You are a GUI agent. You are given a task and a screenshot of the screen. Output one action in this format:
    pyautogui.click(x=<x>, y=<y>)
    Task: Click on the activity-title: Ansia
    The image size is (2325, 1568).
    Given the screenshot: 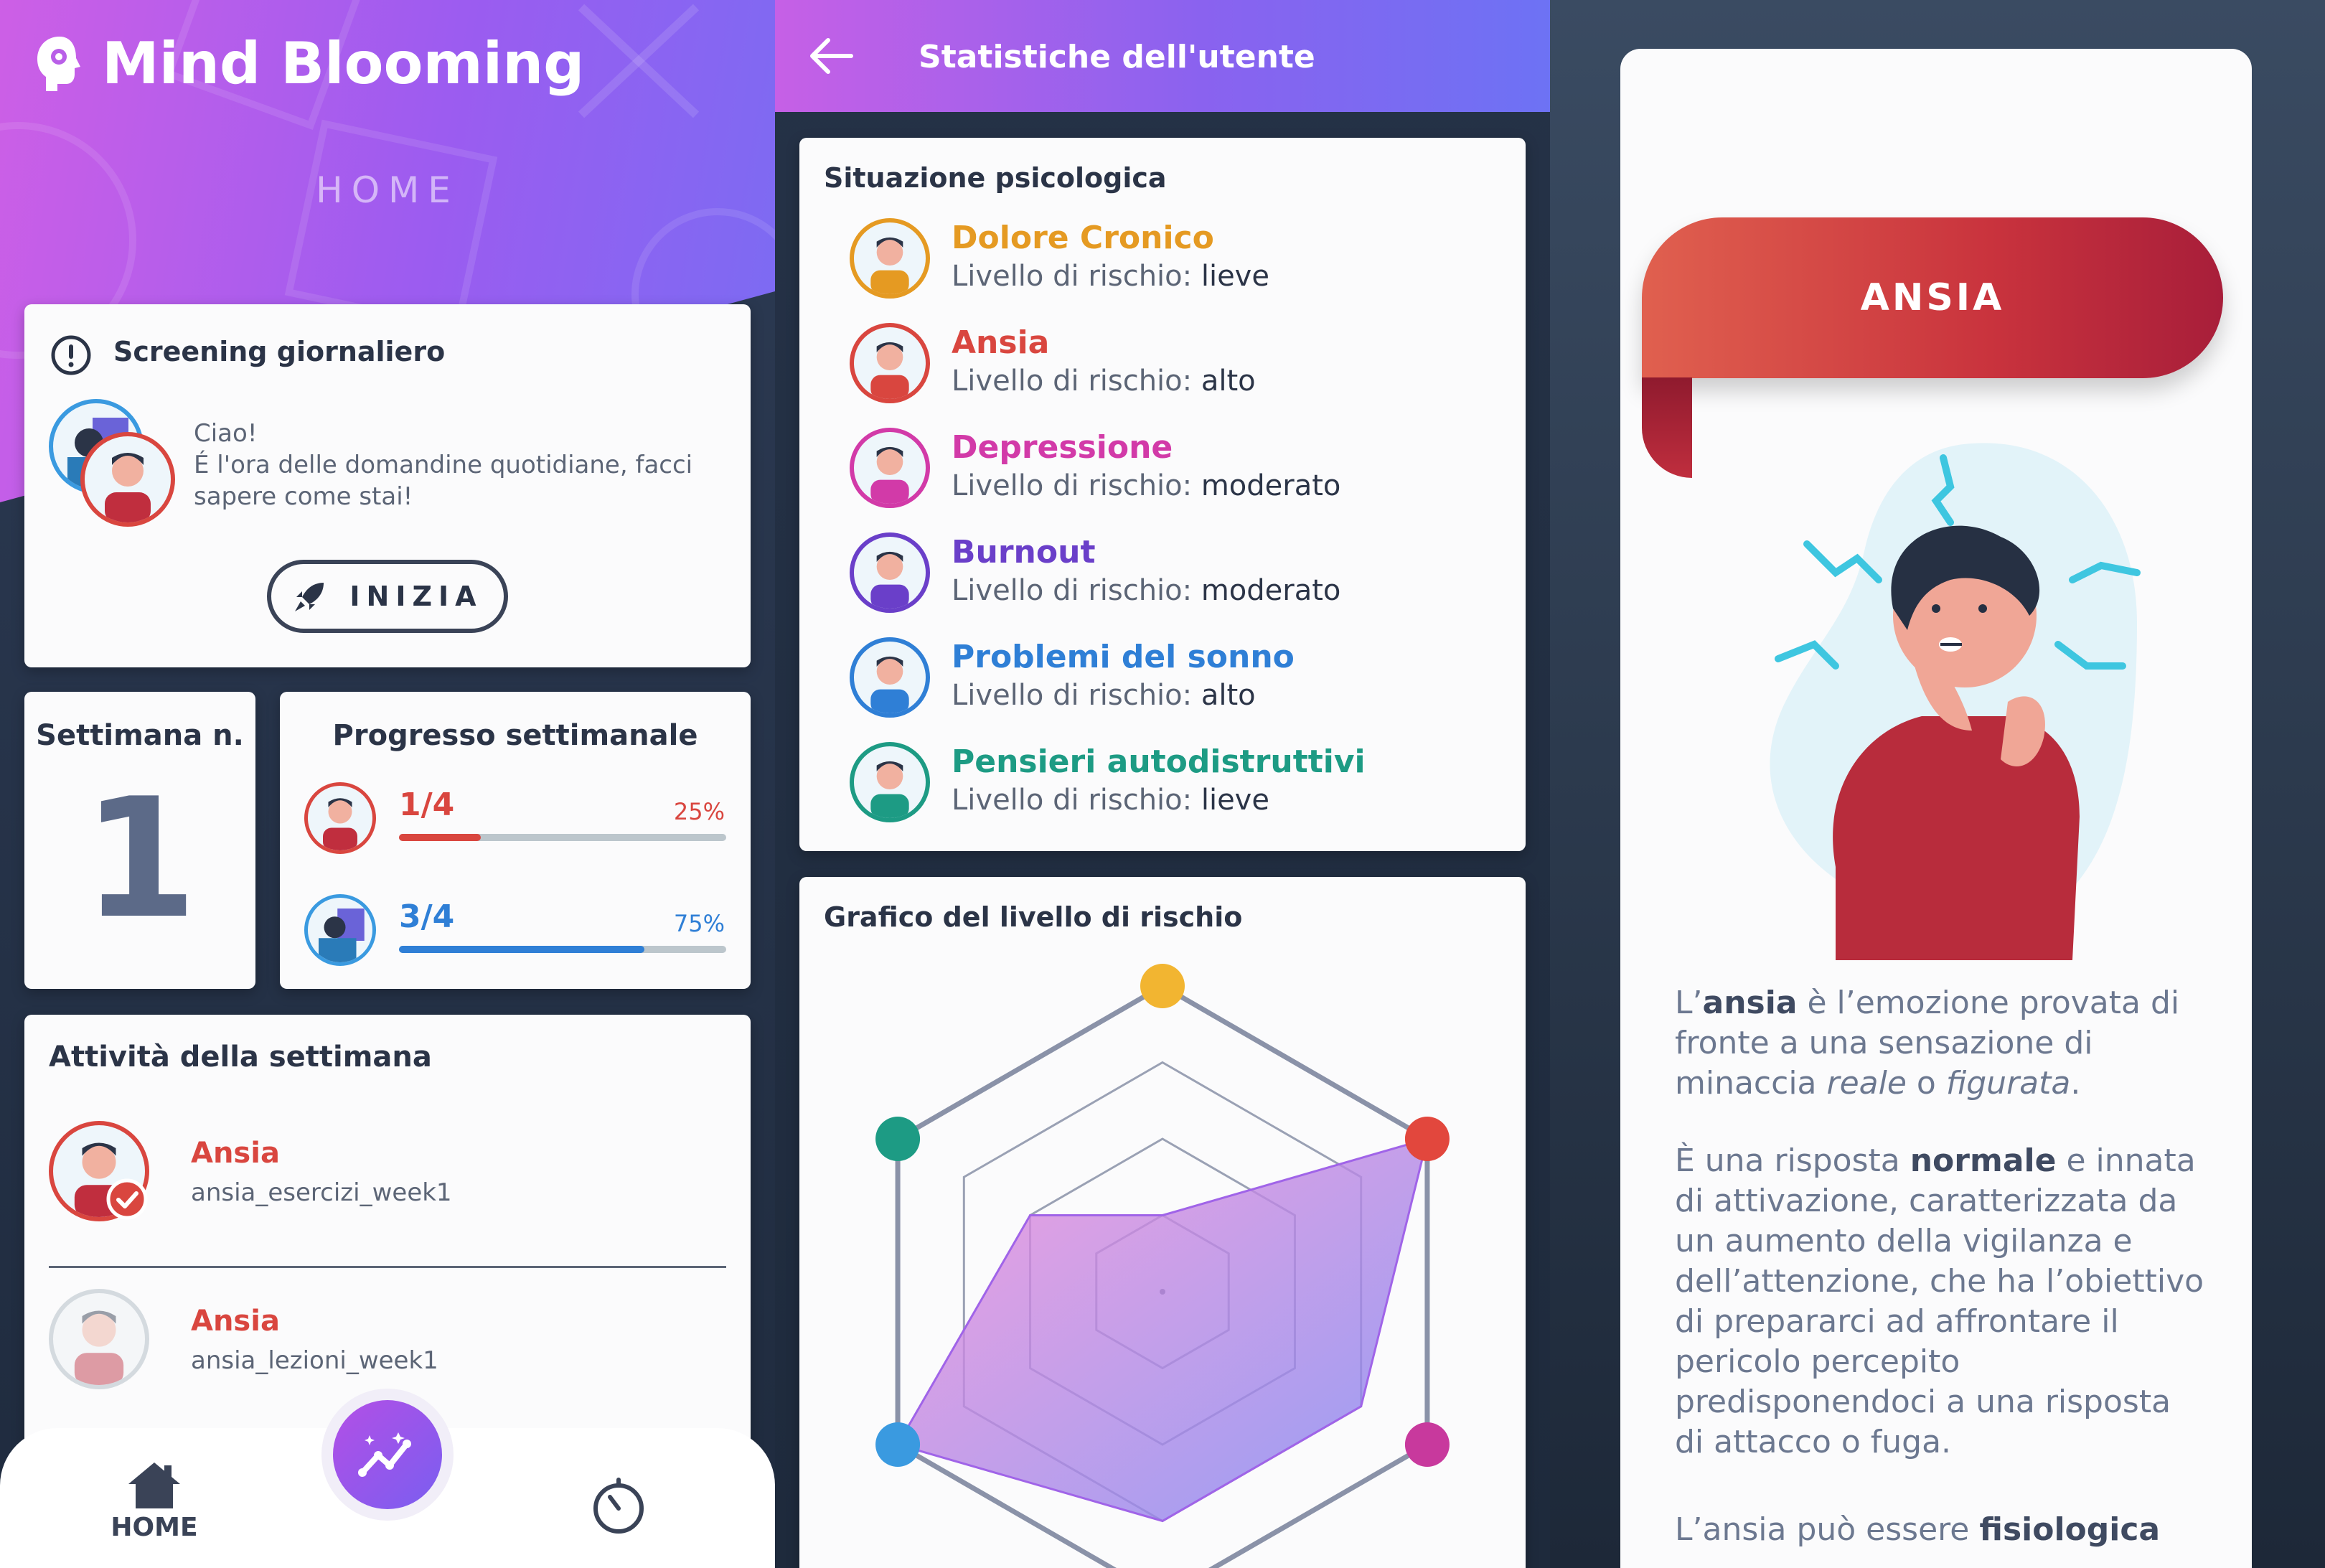 What is the action you would take?
    pyautogui.click(x=235, y=1321)
    